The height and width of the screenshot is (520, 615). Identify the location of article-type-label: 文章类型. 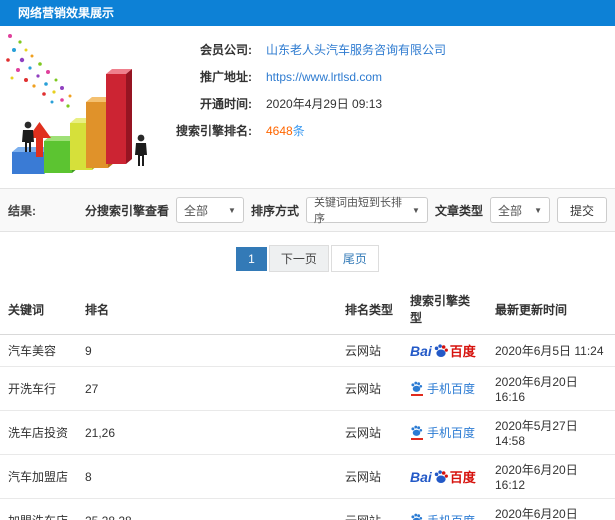
(458, 210).